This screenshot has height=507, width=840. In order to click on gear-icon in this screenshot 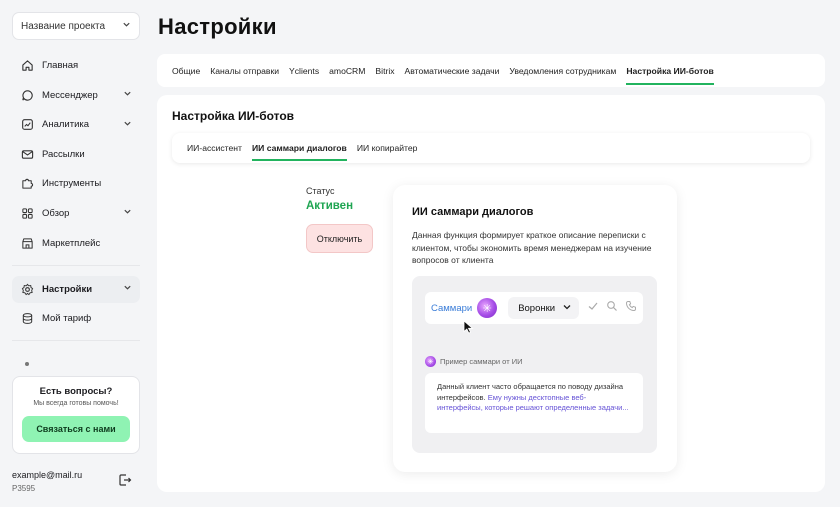, I will do `click(27, 289)`.